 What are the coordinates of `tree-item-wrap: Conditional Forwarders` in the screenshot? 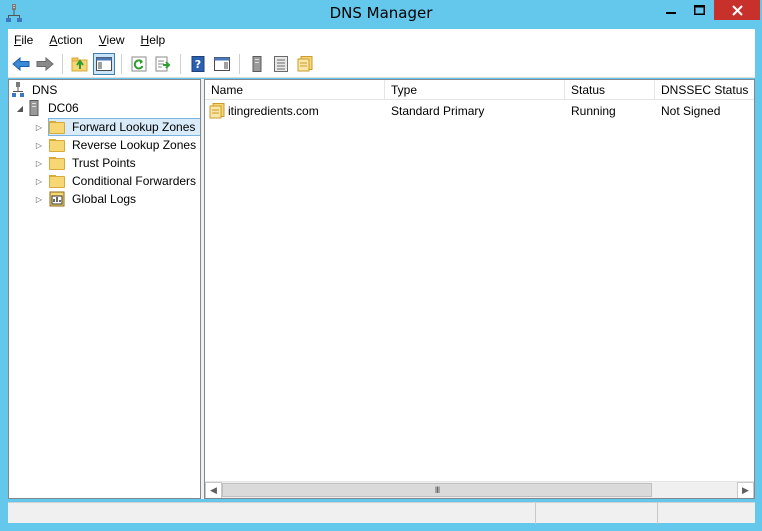 It's located at (124, 181).